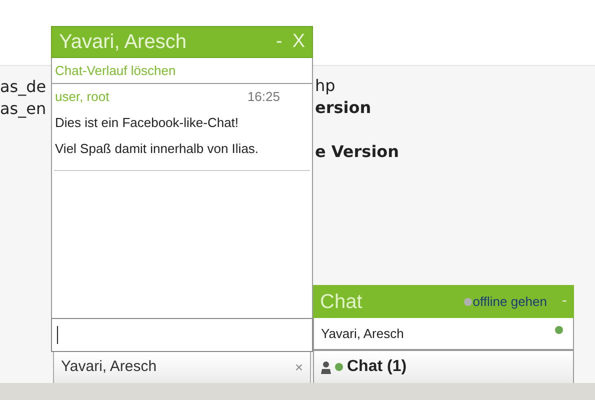 Image resolution: width=595 pixels, height=400 pixels. What do you see at coordinates (109, 367) in the screenshot?
I see `tab-label: Yavari, Aresch` at bounding box center [109, 367].